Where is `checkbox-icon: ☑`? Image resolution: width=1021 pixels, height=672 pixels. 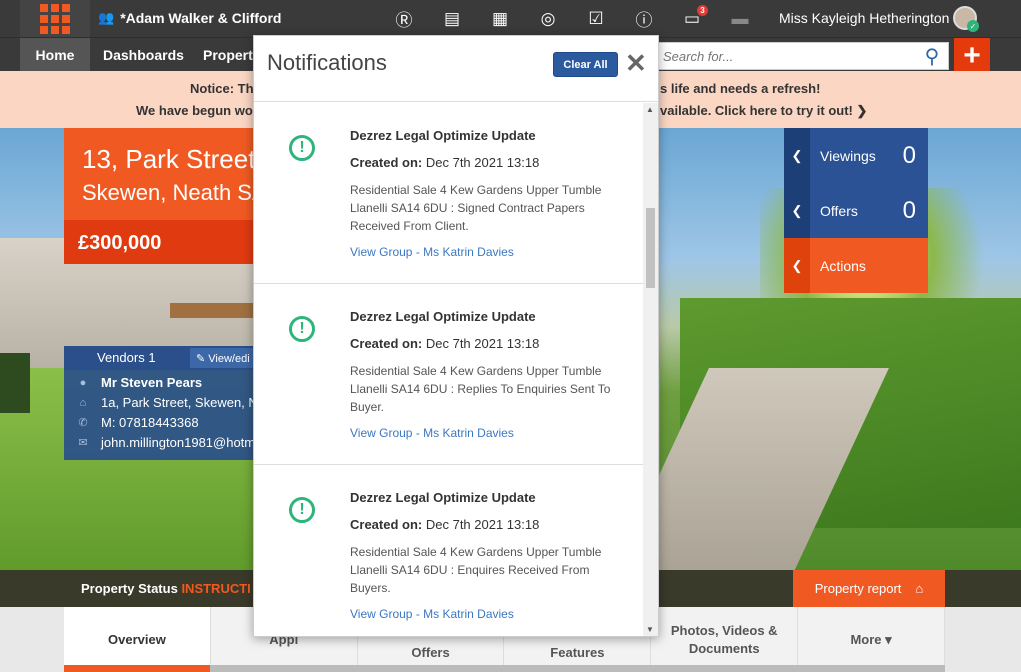 checkbox-icon: ☑ is located at coordinates (596, 18).